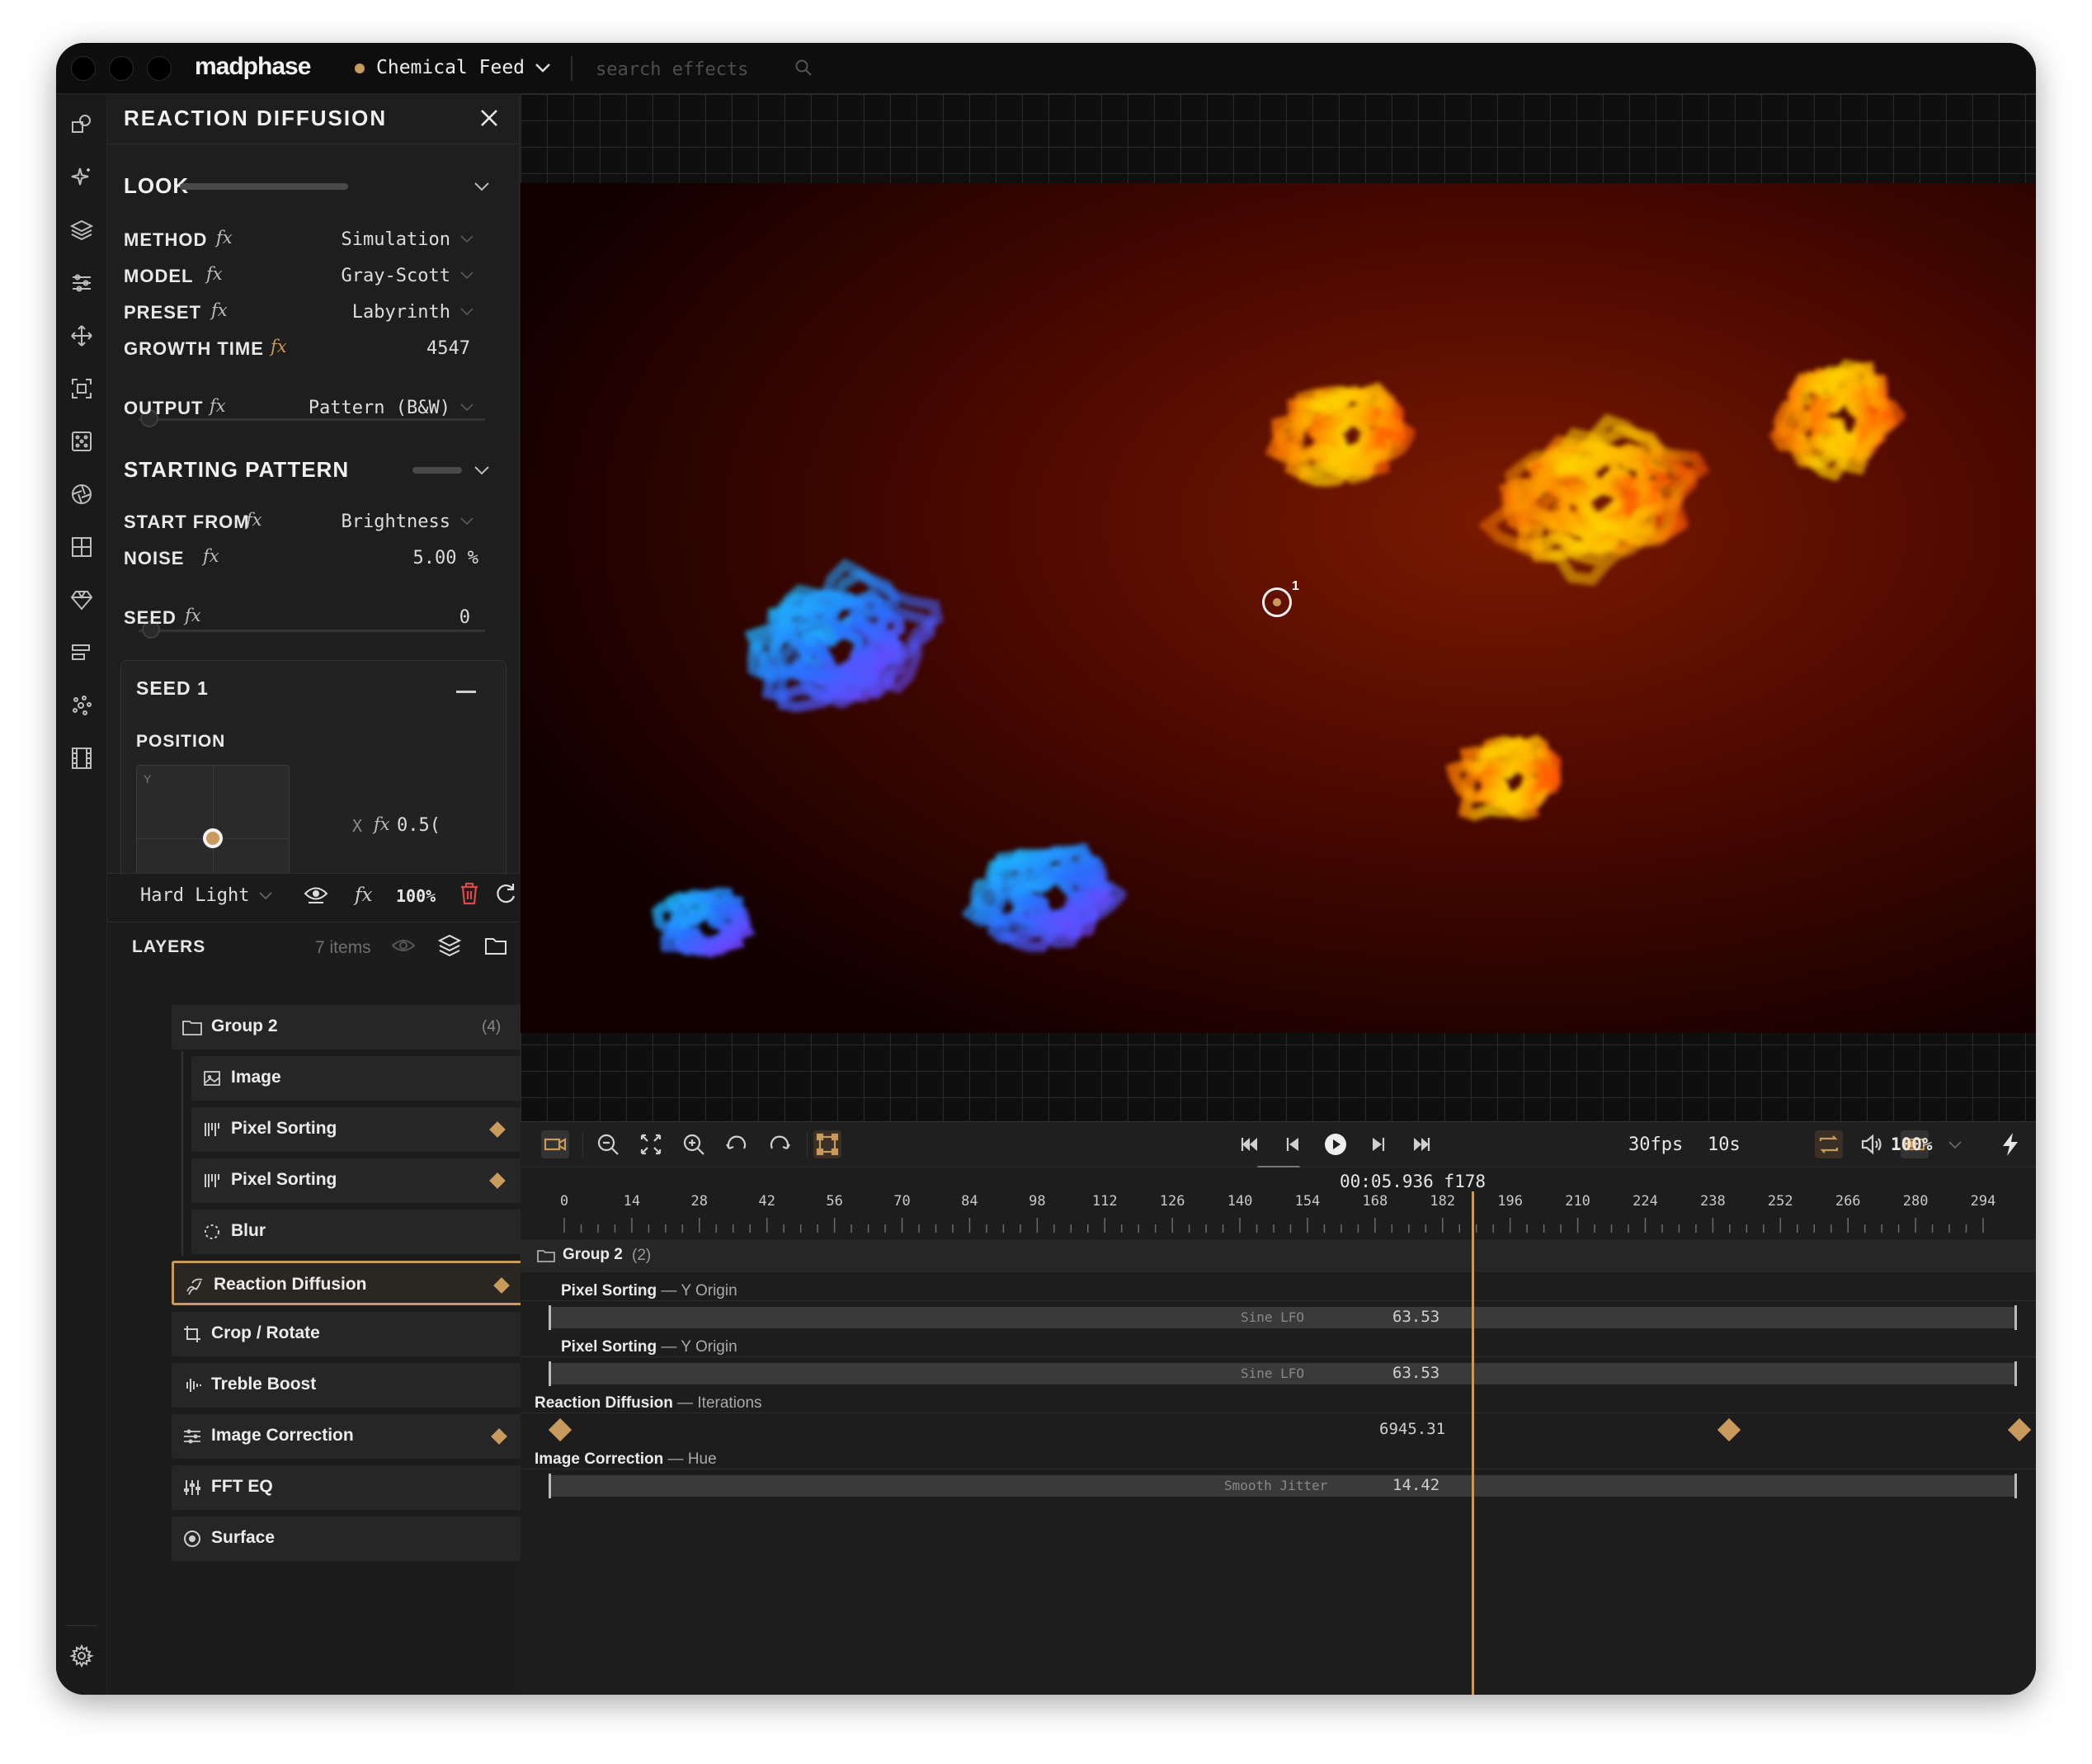  Describe the element at coordinates (361, 522) in the screenshot. I see `start-from-select: Brightness` at that location.